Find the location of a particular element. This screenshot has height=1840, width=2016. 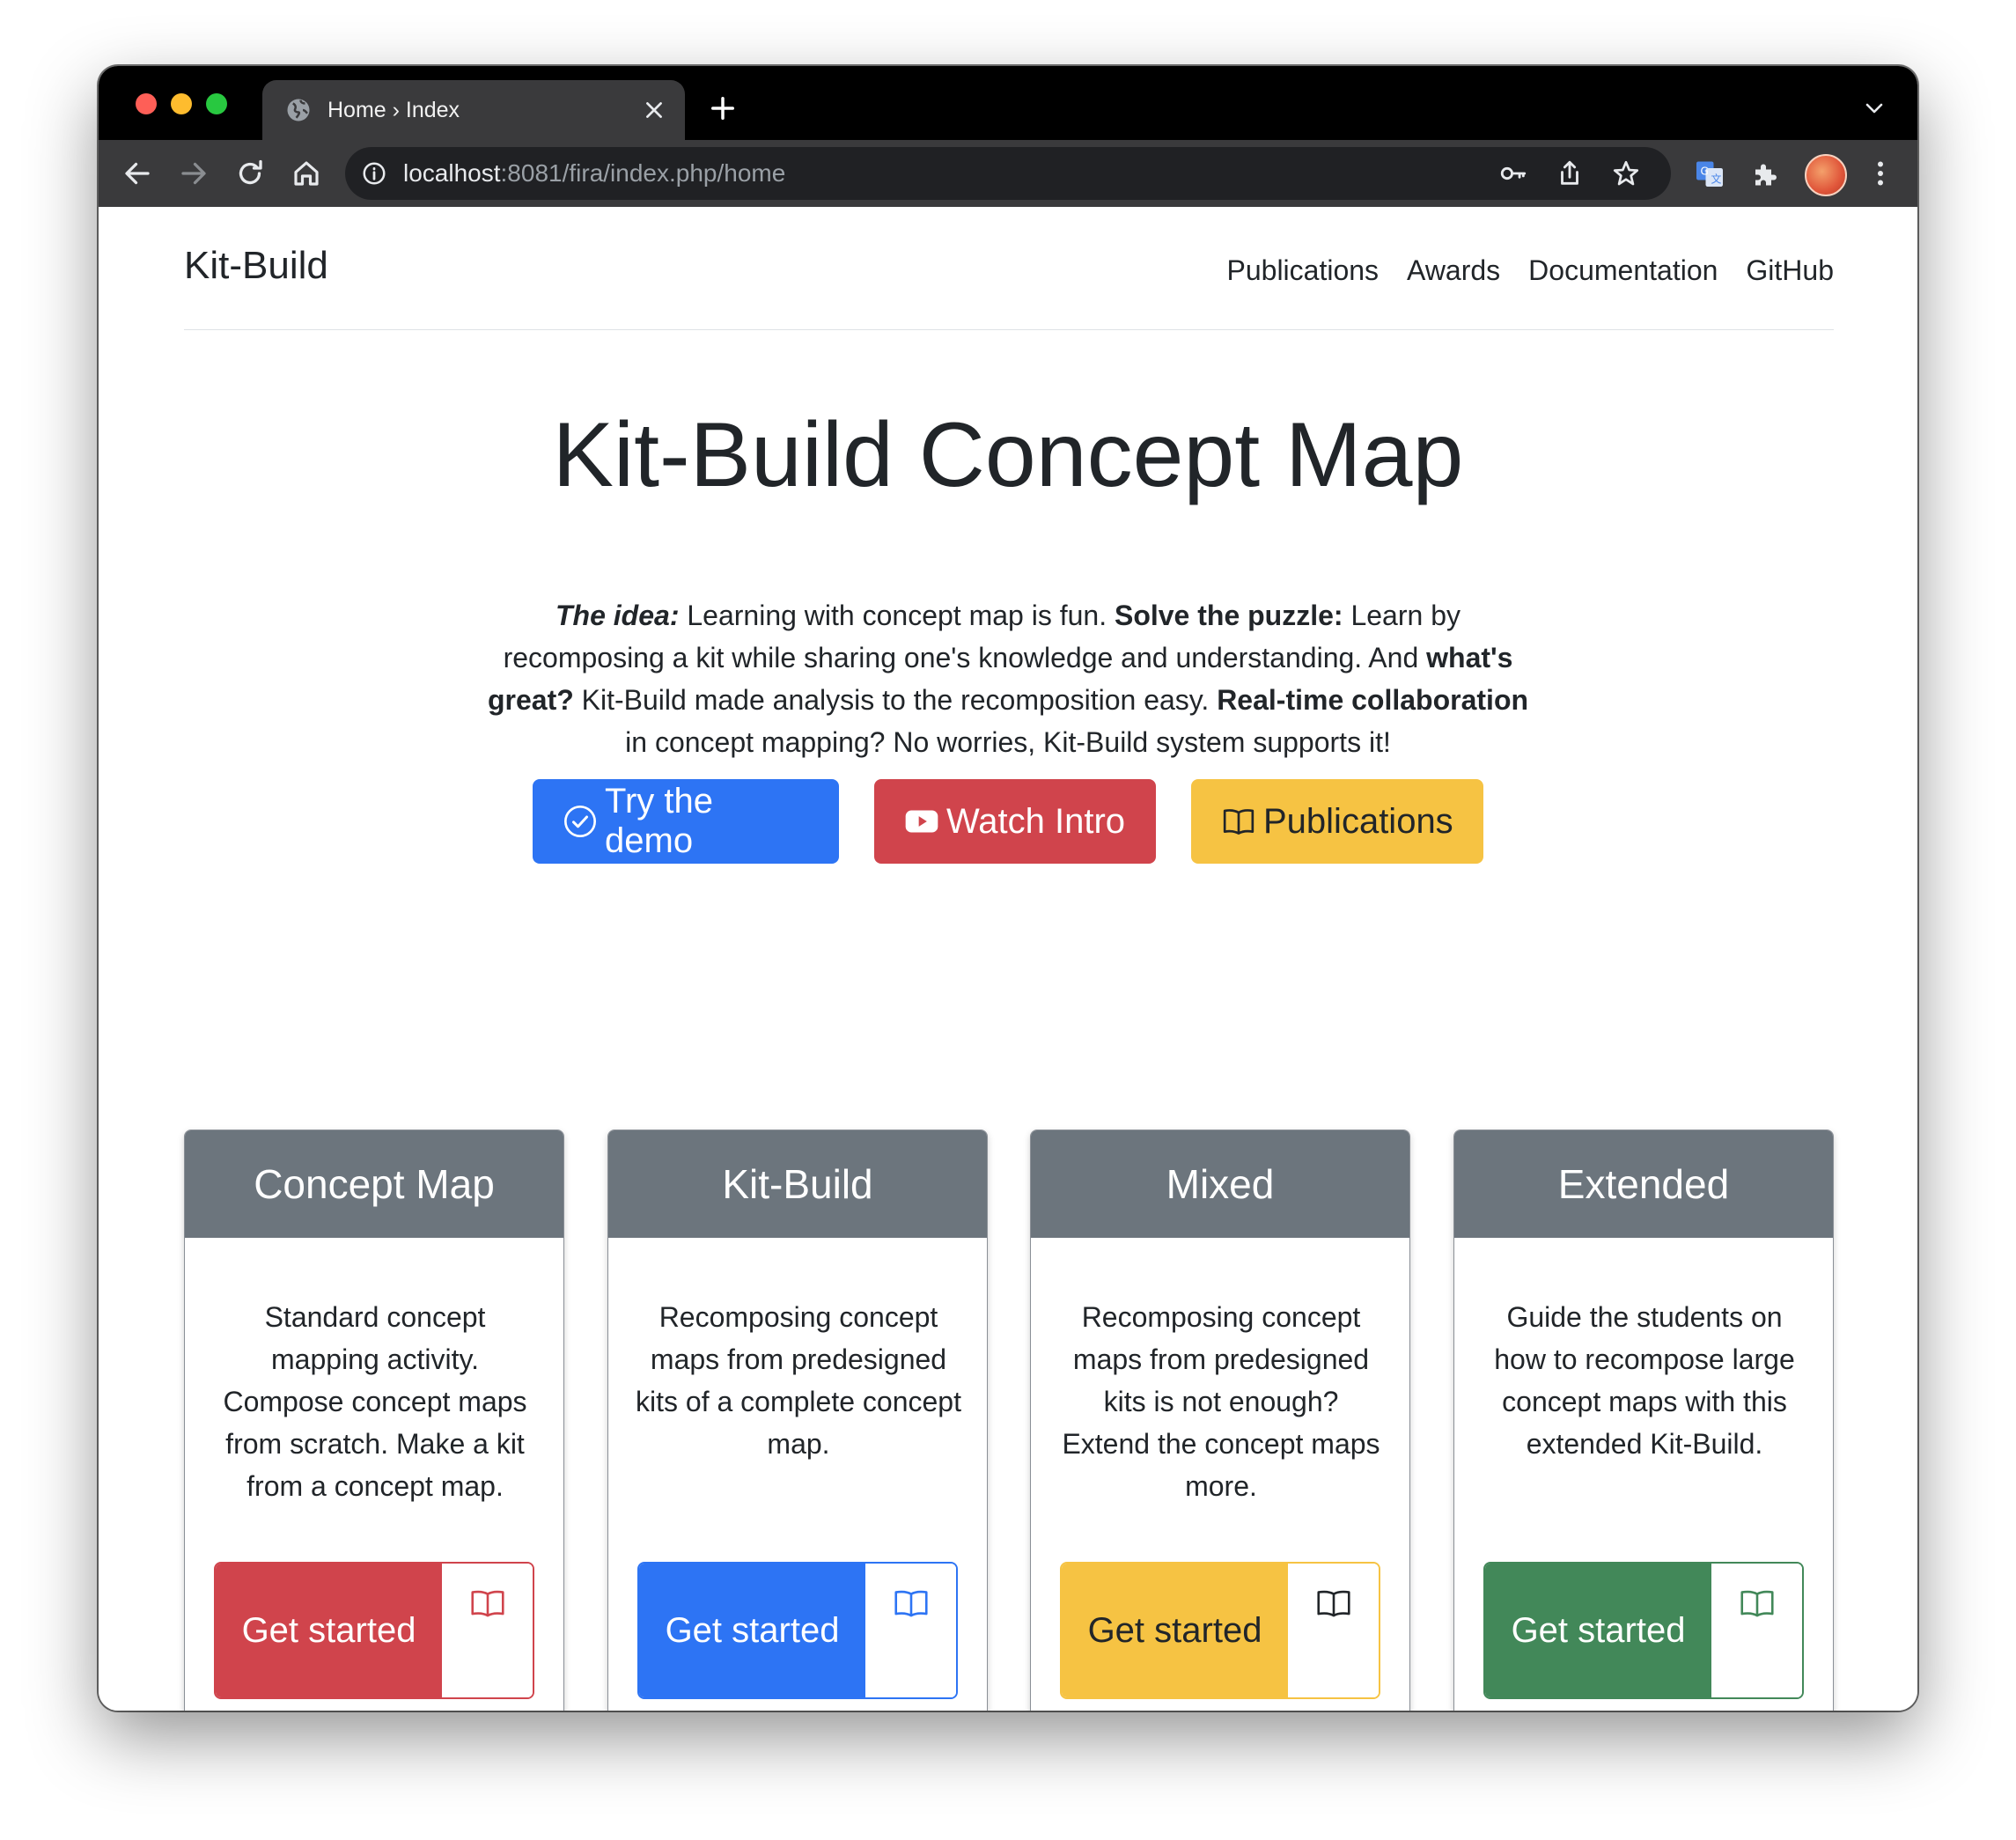

lead-idea-label: The idea: is located at coordinates (618, 615).